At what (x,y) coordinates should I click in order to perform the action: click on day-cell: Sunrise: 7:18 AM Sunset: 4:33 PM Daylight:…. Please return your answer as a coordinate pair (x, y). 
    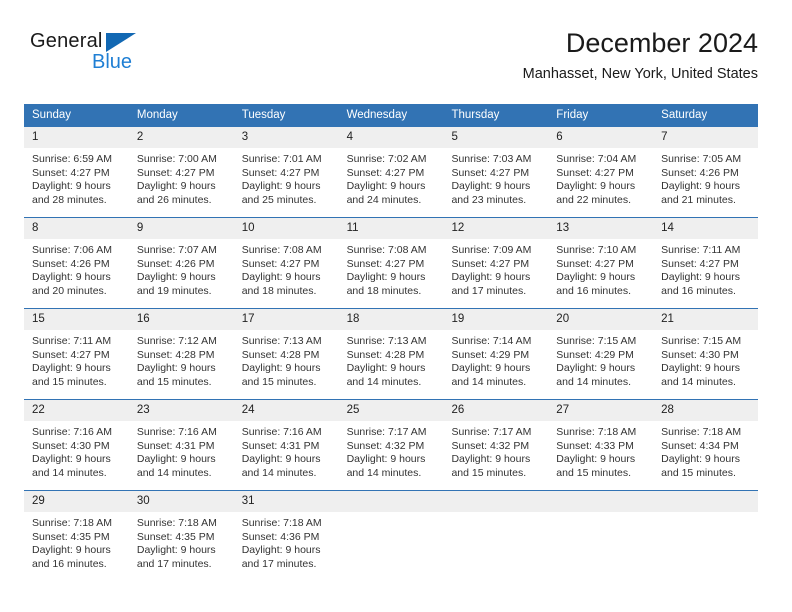
    Looking at the image, I should click on (600, 455).